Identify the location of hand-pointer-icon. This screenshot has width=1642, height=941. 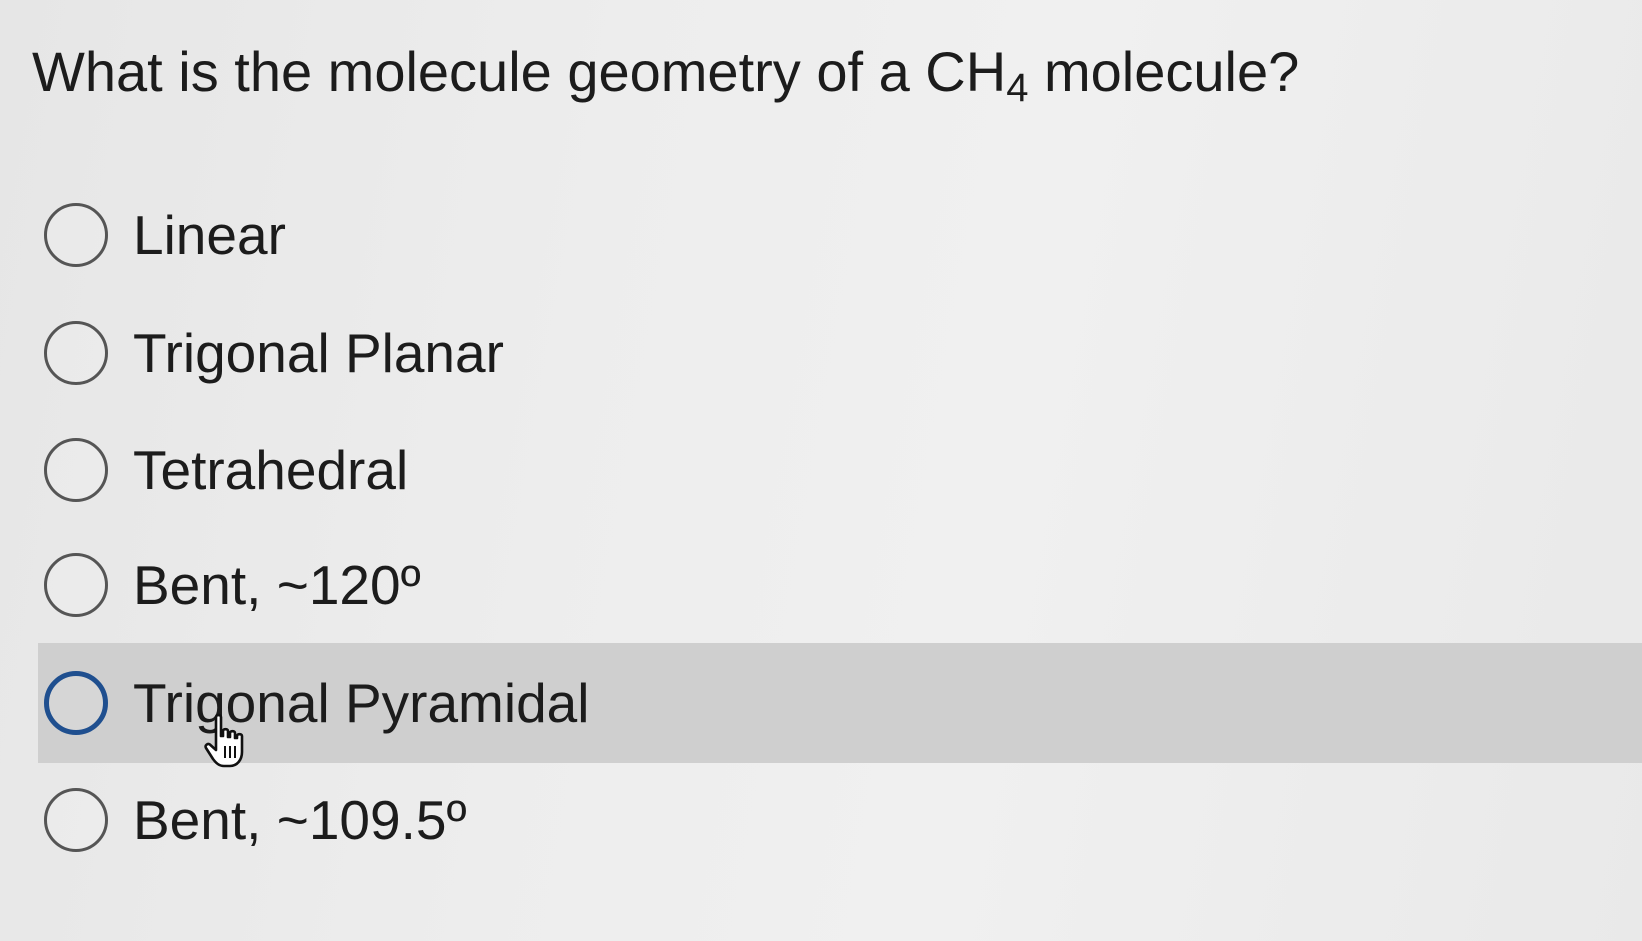
(224, 740).